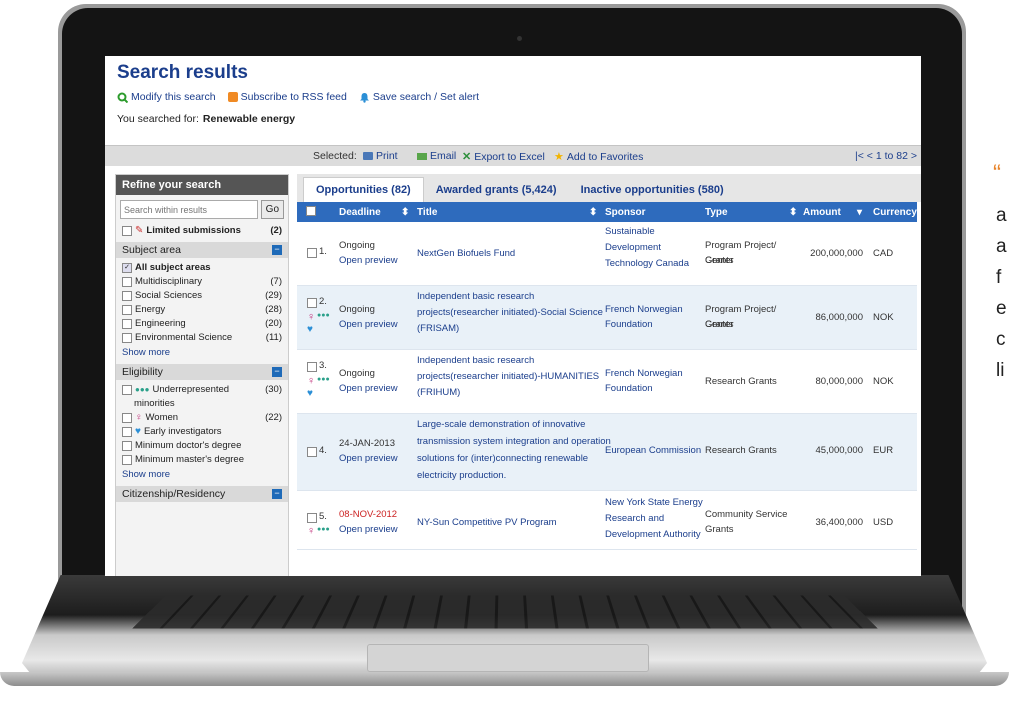 This screenshot has width=1009, height=705. Describe the element at coordinates (895, 212) in the screenshot. I see `column-currency: Currency` at that location.